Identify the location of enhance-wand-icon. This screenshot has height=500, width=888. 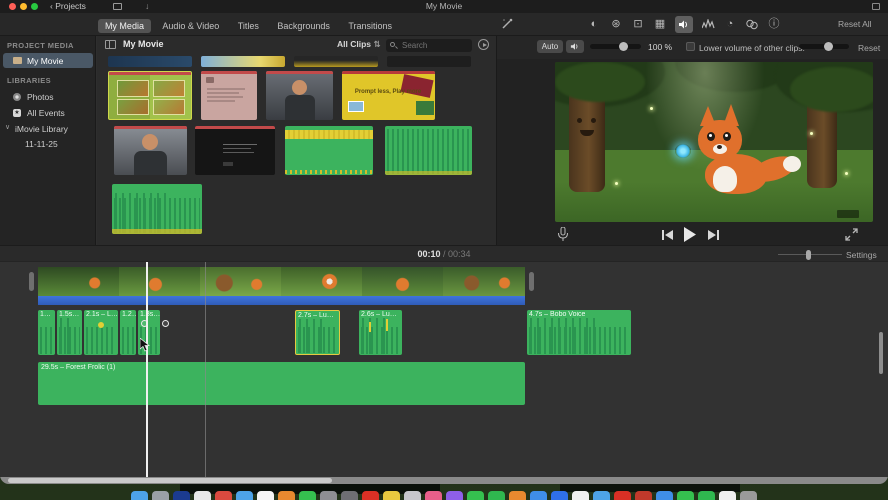
(507, 24).